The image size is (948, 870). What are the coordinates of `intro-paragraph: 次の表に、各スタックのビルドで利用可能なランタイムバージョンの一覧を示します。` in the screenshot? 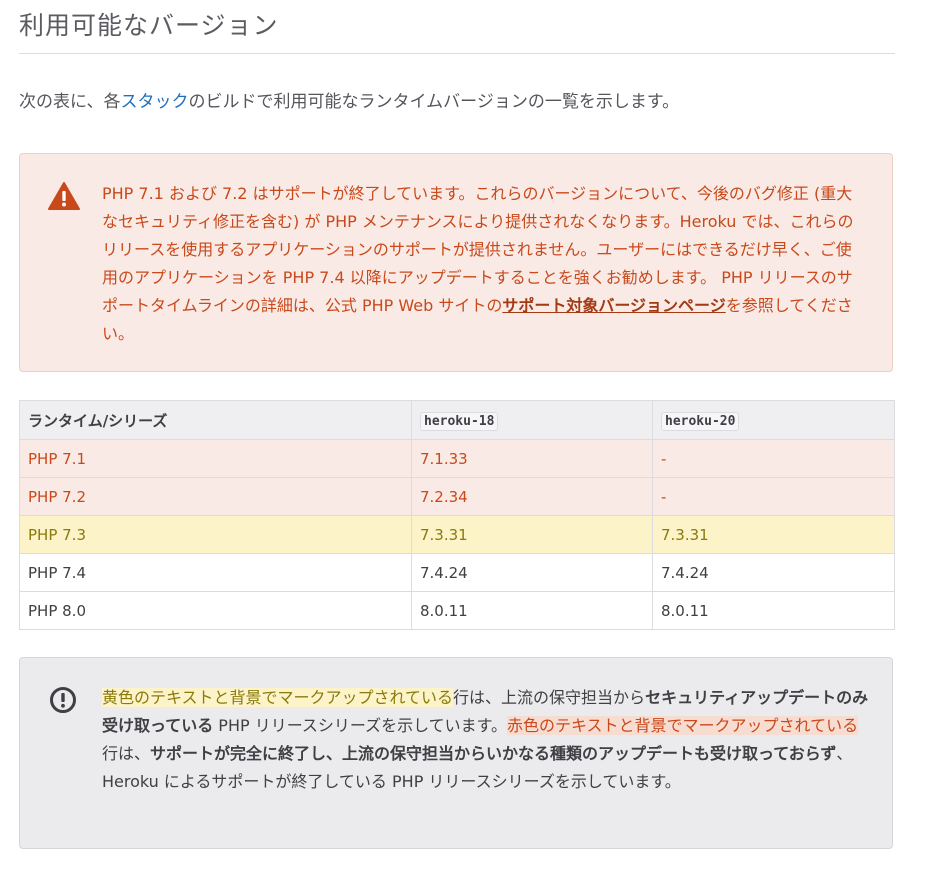 It's located at (349, 102).